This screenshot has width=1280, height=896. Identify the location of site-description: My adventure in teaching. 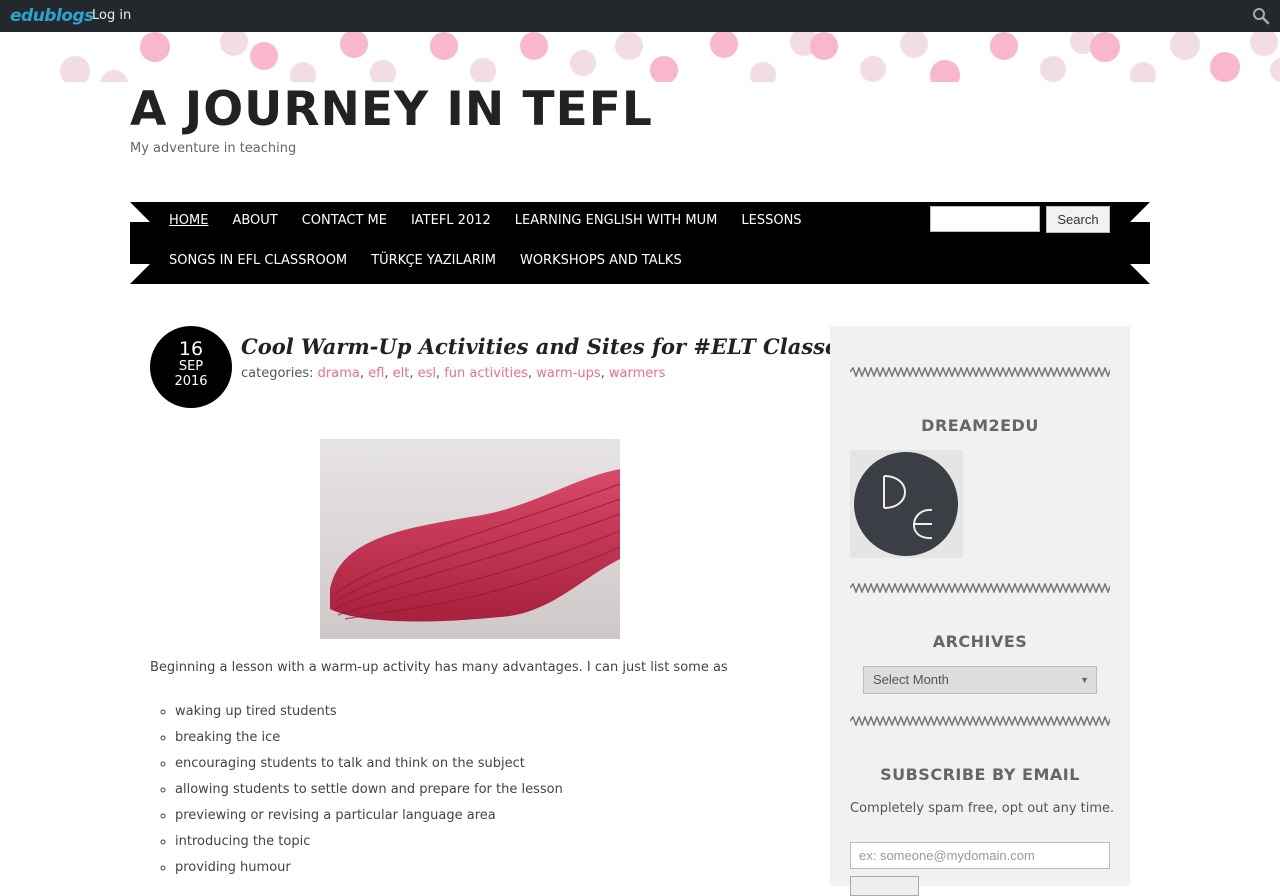
(213, 148).